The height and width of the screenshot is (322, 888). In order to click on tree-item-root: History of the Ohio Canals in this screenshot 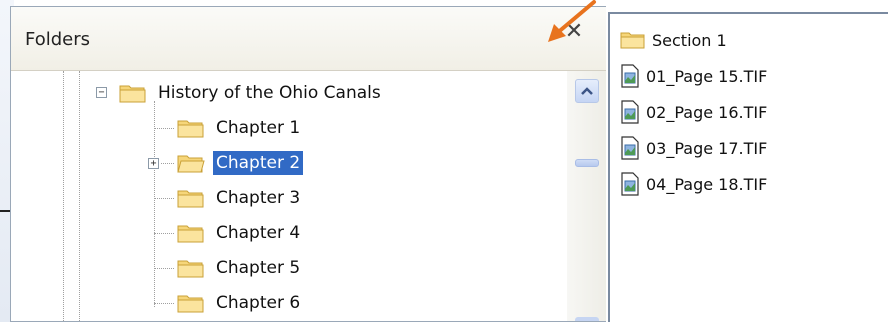, I will do `click(251, 93)`.